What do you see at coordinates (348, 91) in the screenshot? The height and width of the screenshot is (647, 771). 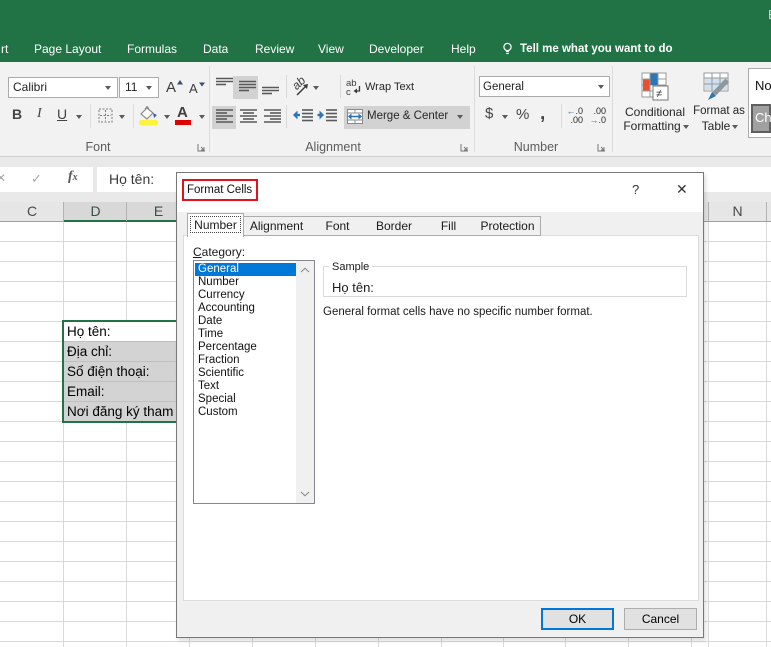 I see `svg-text: c` at bounding box center [348, 91].